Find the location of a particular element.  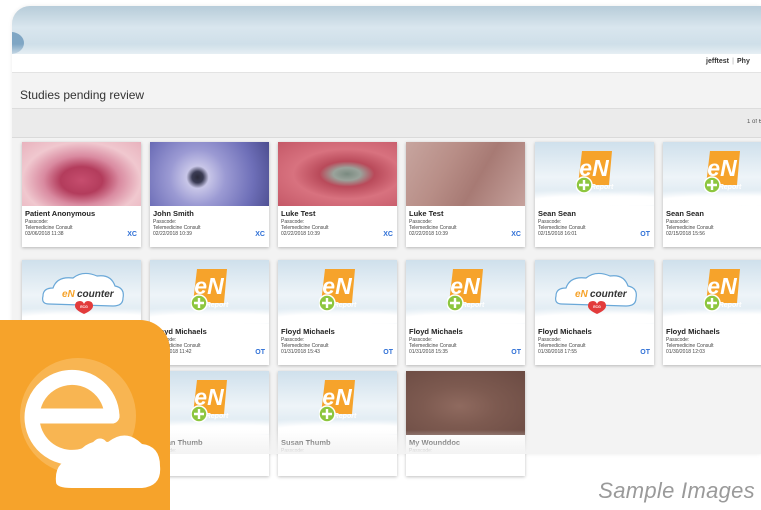

study-date: 01/30/2018 12:03 is located at coordinates (685, 352).